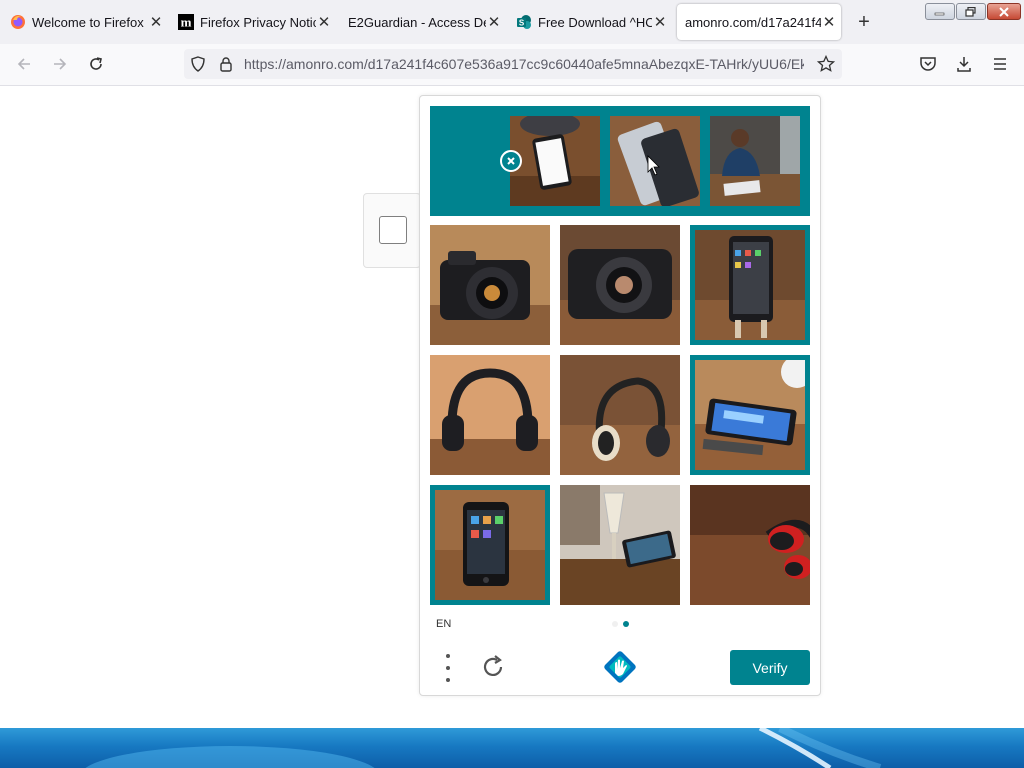  I want to click on tab-firefox-privacy-notice: m Firefox Privacy Notice ✕, so click(252, 22).